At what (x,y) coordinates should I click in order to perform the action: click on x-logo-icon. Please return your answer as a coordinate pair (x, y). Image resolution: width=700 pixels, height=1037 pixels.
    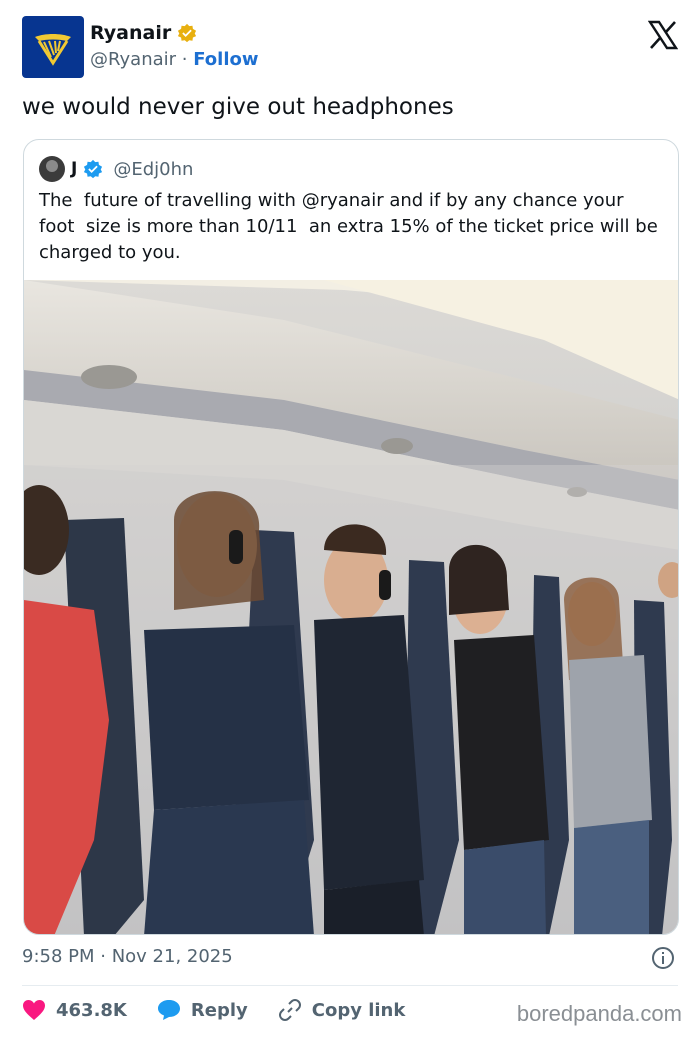
    Looking at the image, I should click on (663, 35).